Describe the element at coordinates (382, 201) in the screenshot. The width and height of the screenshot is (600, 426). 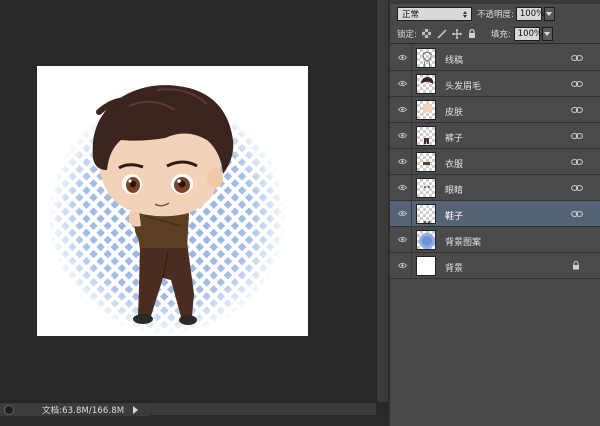
I see `vertical-scrollbar` at that location.